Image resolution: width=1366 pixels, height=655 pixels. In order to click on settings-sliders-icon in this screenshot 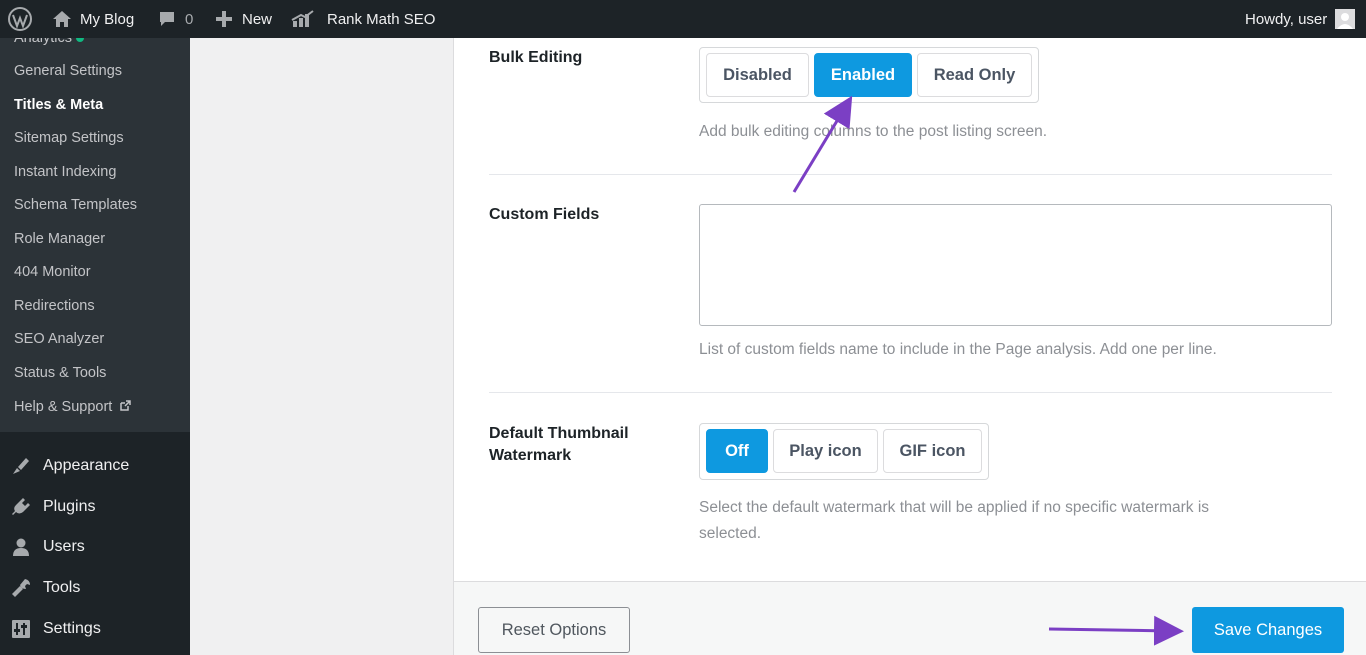, I will do `click(21, 629)`.